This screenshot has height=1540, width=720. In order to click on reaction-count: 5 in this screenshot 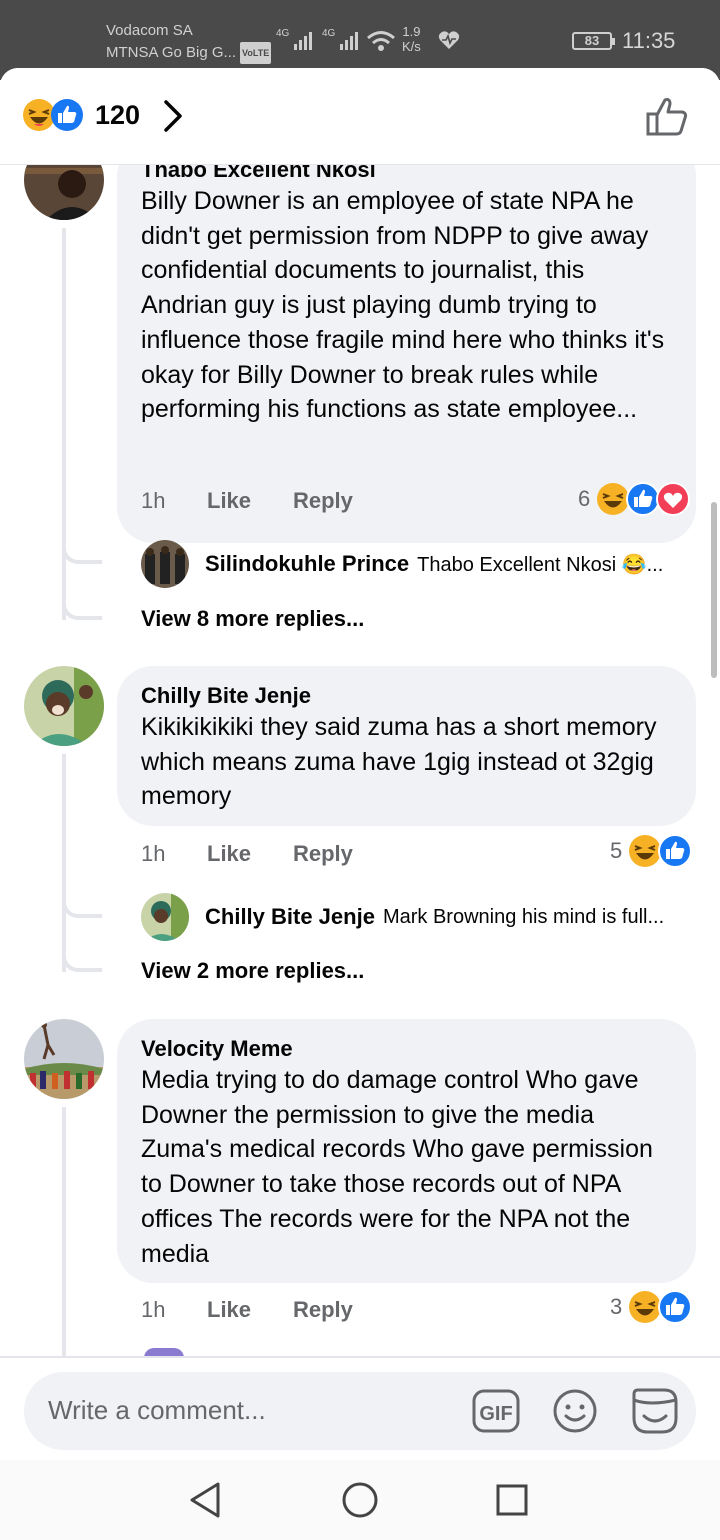, I will do `click(616, 850)`.